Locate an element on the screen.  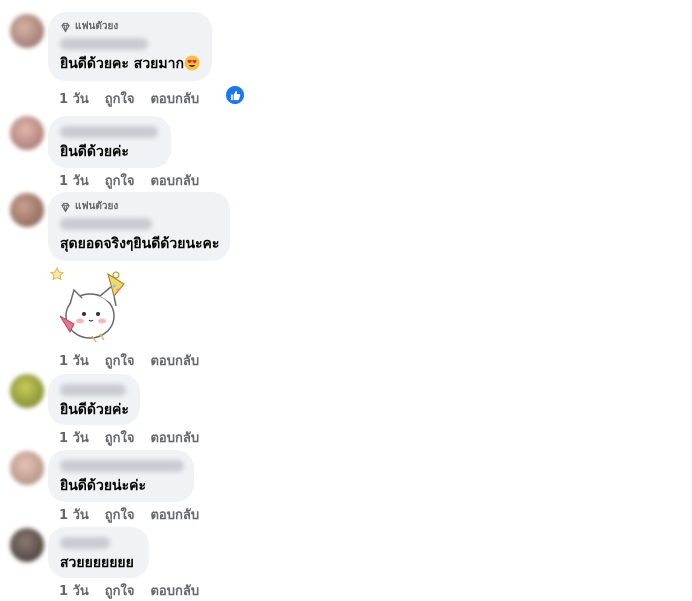
comment-text: สวยยยยยยย is located at coordinates (97, 563).